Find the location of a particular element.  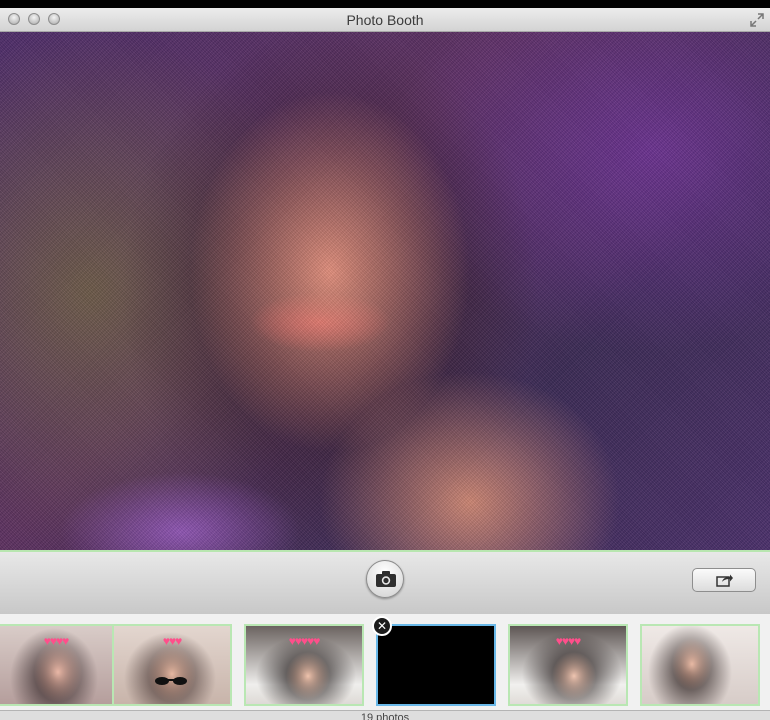

title-bar: Photo Booth is located at coordinates (385, 20).